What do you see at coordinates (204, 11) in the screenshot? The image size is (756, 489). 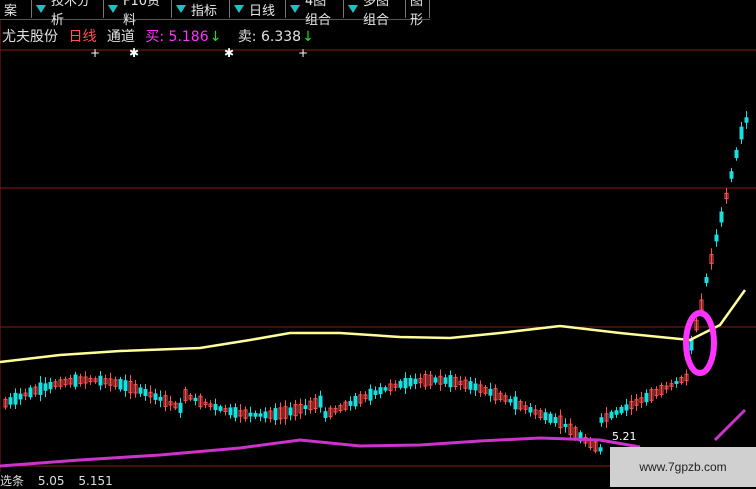 I see `tab-label: 指标` at bounding box center [204, 11].